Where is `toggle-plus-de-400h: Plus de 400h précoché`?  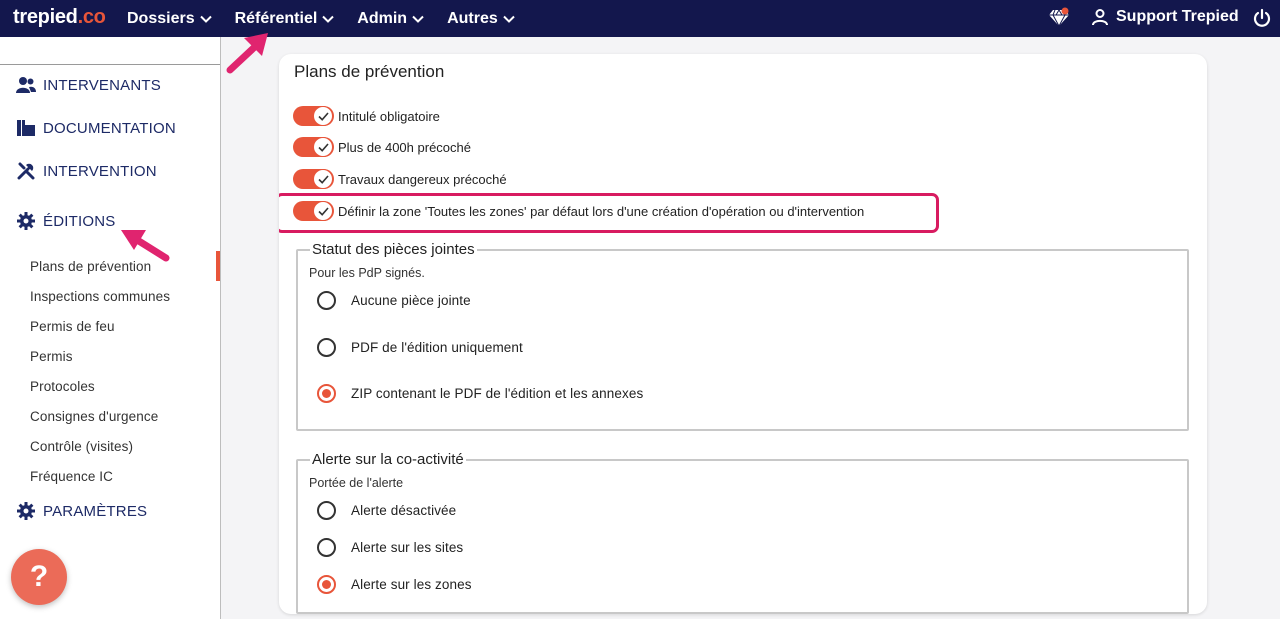
toggle-plus-de-400h: Plus de 400h précoché is located at coordinates (382, 147).